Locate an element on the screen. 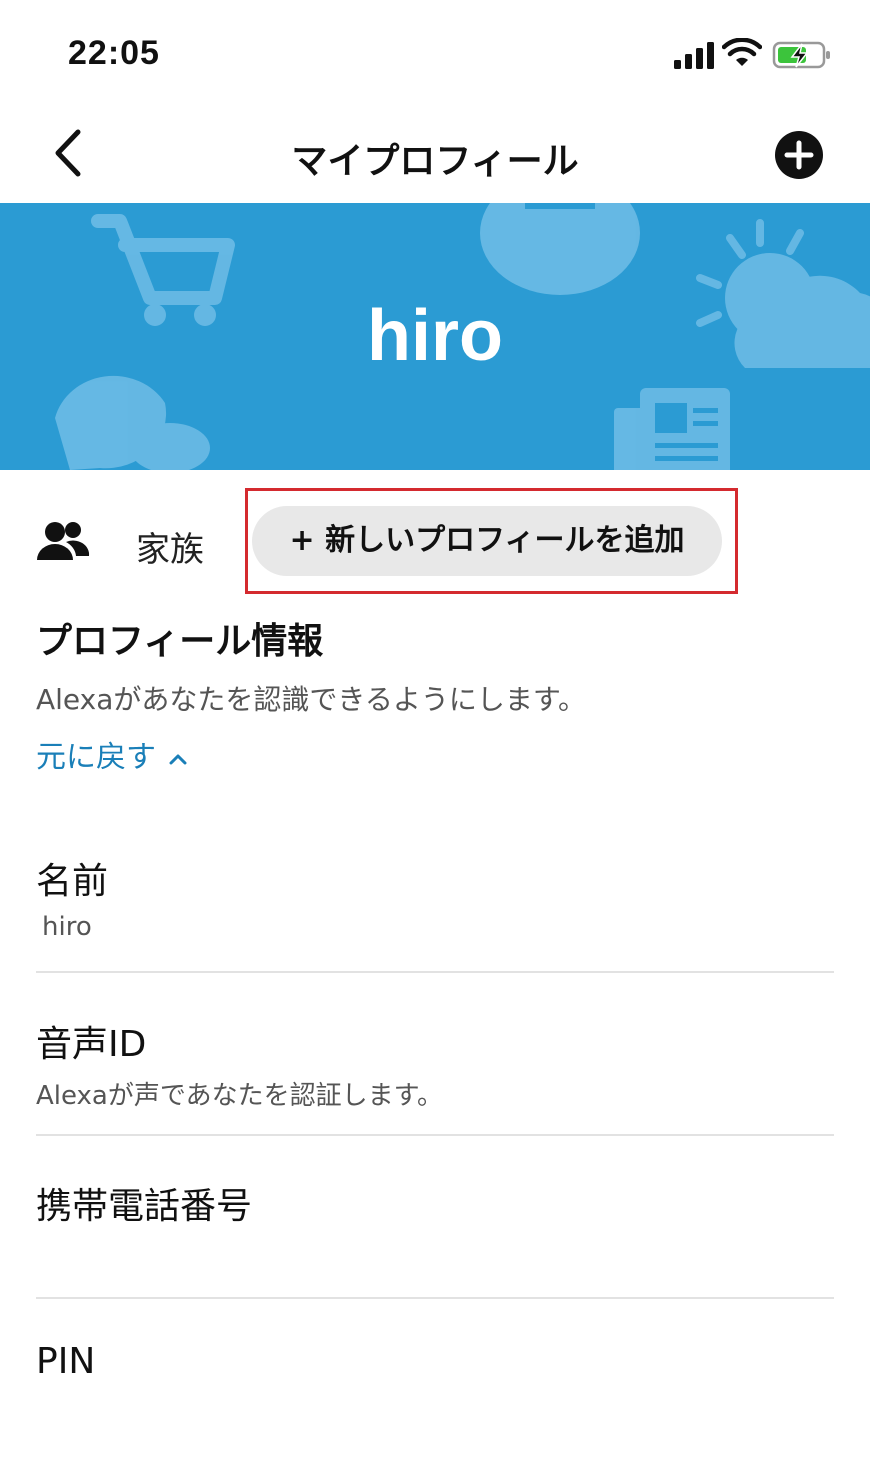 The image size is (870, 1462). family-row: 家族 + 新しいプロフィールを追加 is located at coordinates (435, 543).